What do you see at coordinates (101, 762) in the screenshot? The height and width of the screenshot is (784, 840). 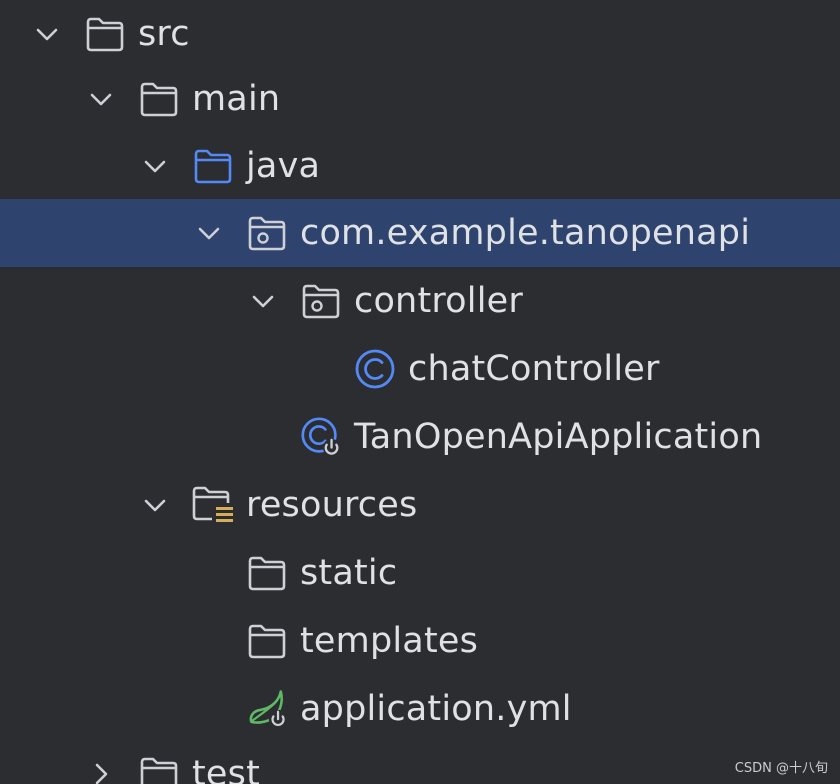 I see `chevron-right-icon` at bounding box center [101, 762].